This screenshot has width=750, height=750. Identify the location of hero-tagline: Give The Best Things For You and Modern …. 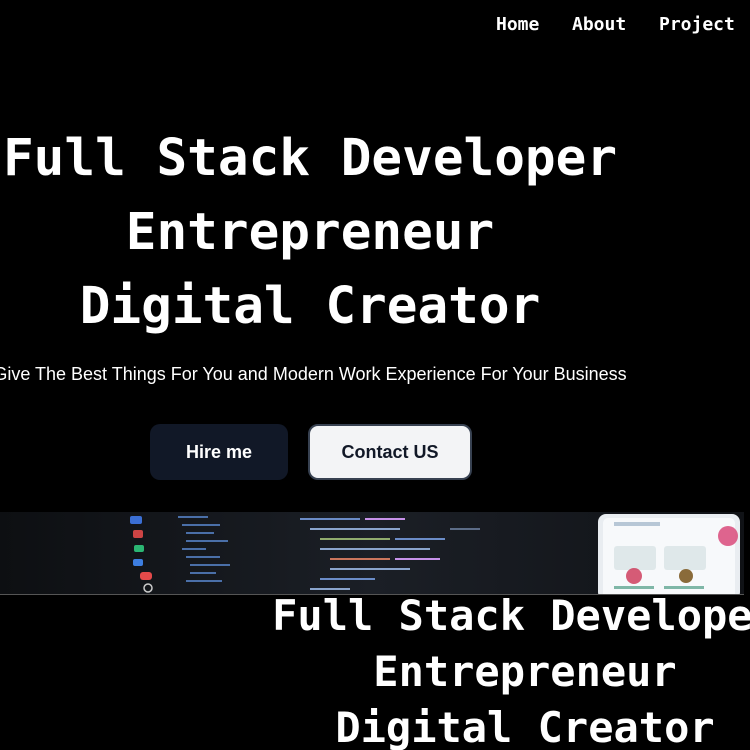
(313, 374).